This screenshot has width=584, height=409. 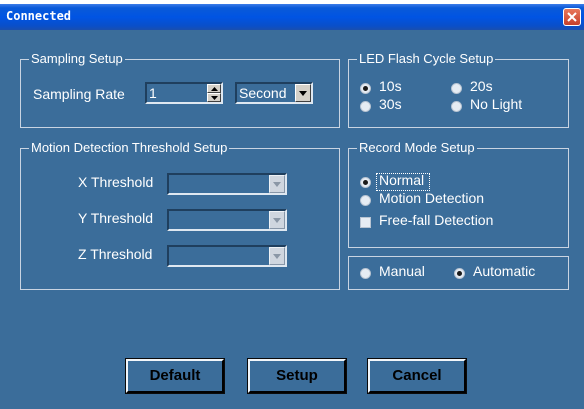 I want to click on mode-label-automatic: Automatic, so click(x=504, y=271).